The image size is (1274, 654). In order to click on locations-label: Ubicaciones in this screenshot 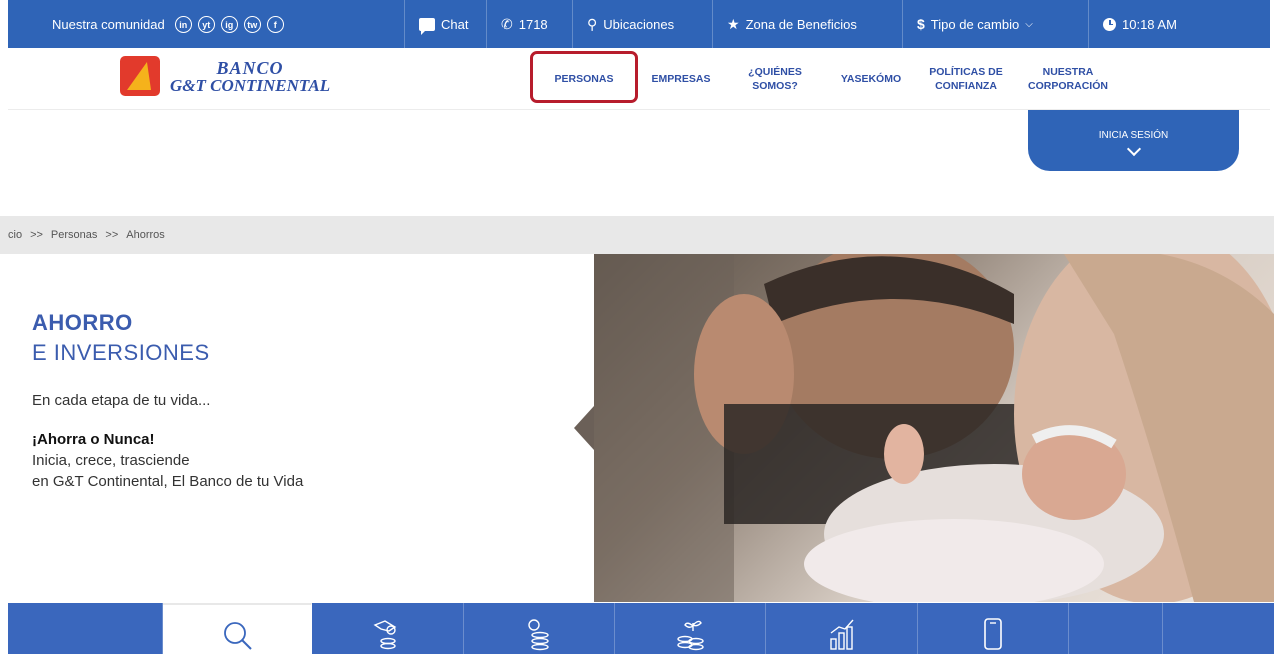, I will do `click(639, 24)`.